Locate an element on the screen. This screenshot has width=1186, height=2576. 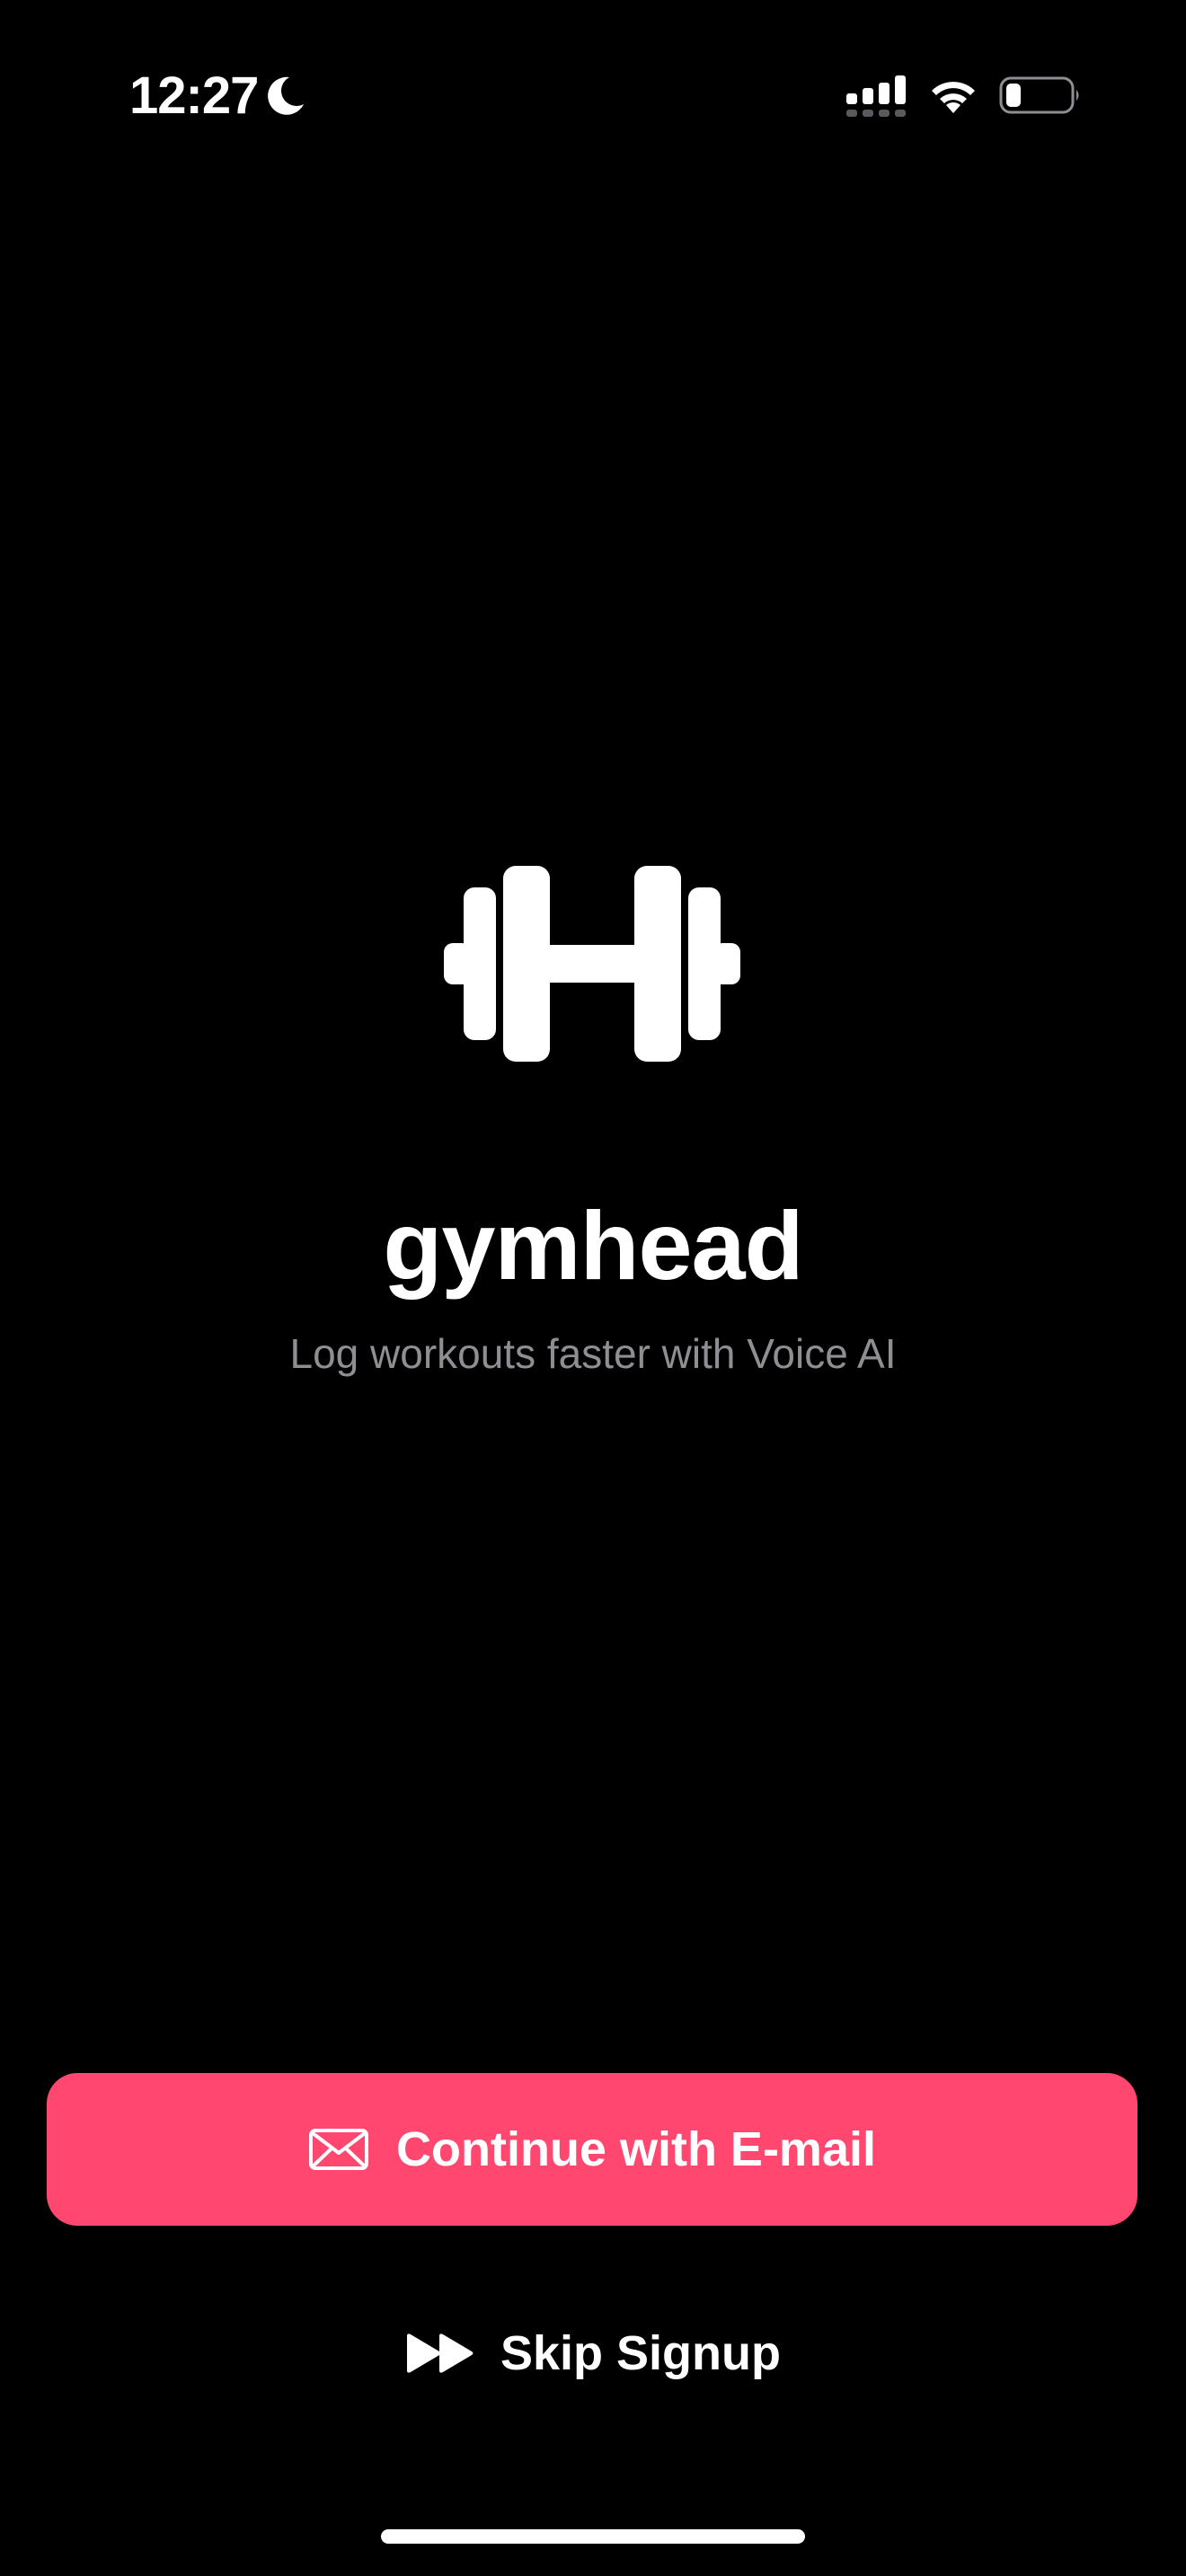
mail-icon is located at coordinates (338, 2149).